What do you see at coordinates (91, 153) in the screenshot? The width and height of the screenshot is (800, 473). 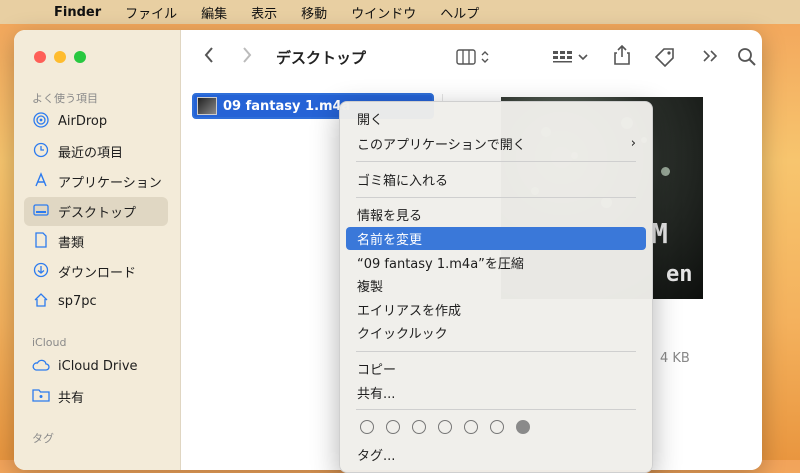 I see `sidebar-item-label: 最近の項目` at bounding box center [91, 153].